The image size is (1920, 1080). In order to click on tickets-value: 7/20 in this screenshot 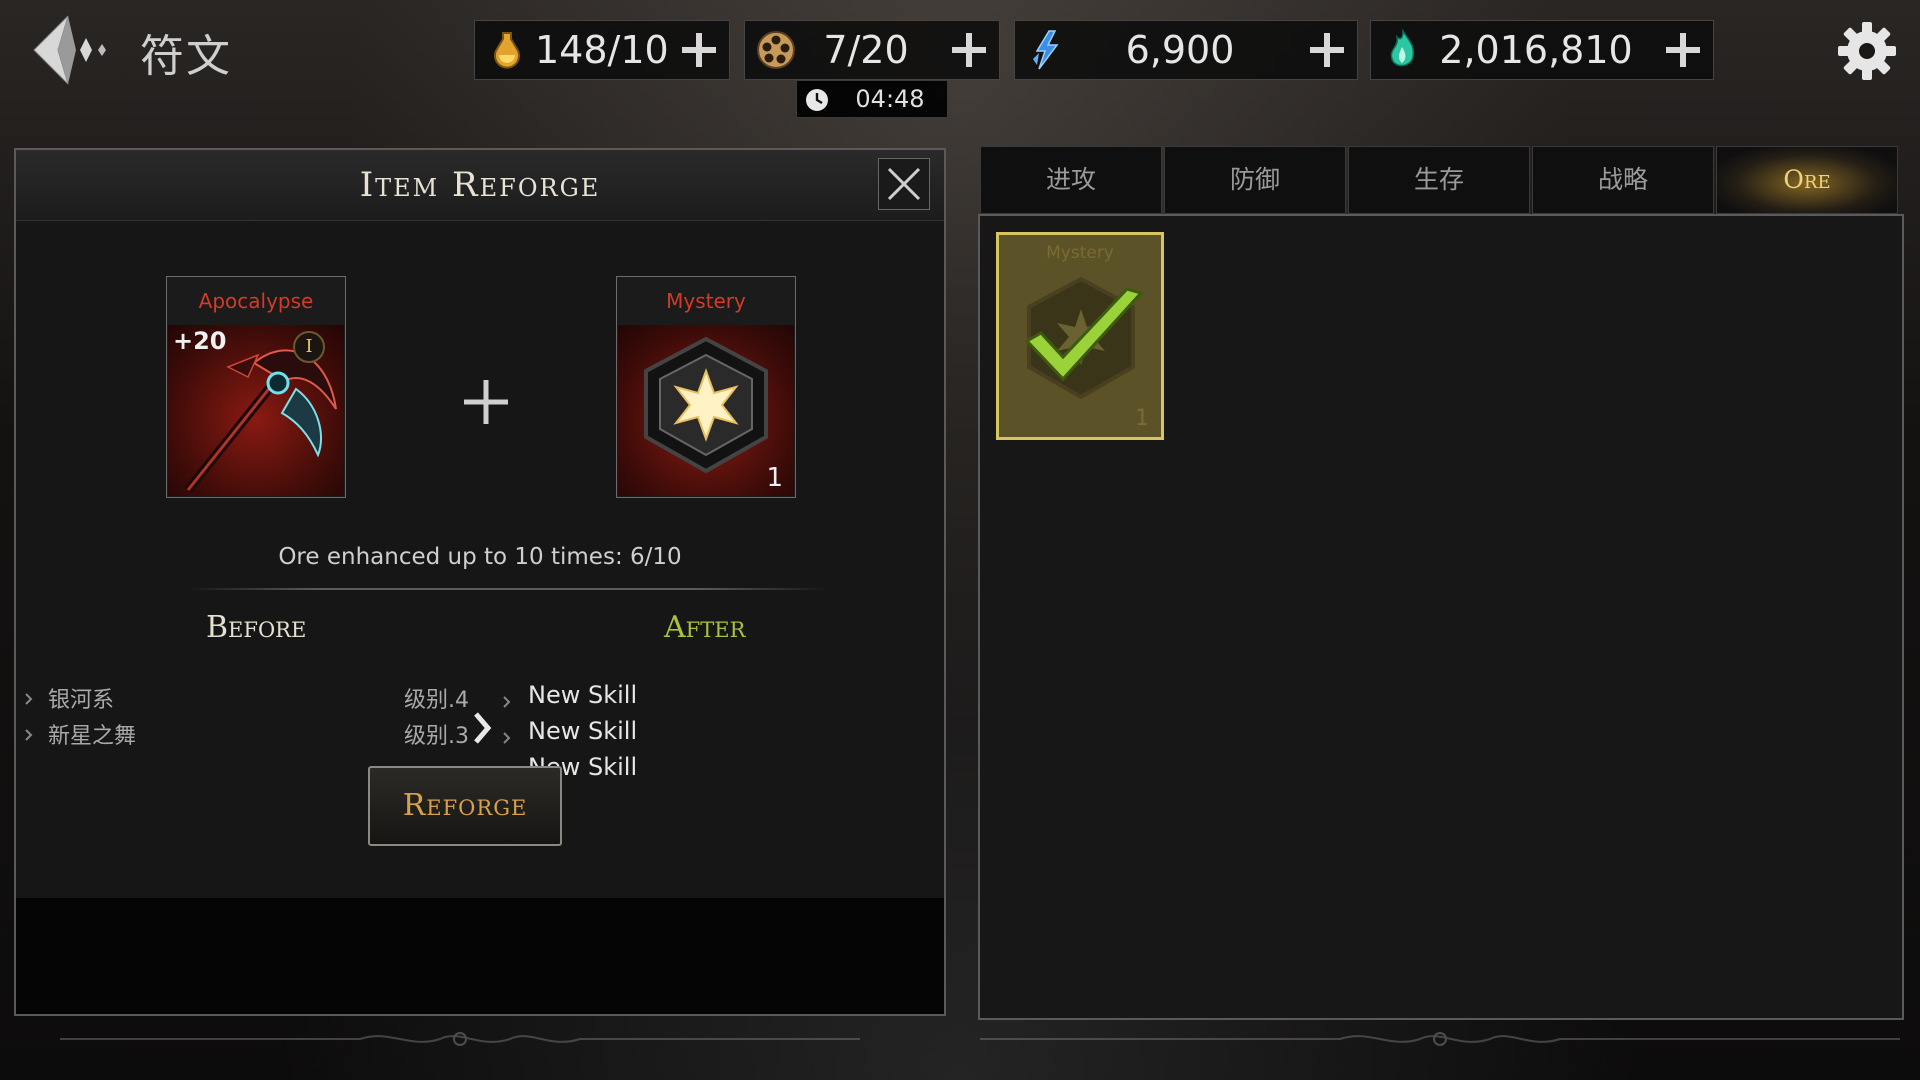, I will do `click(866, 50)`.